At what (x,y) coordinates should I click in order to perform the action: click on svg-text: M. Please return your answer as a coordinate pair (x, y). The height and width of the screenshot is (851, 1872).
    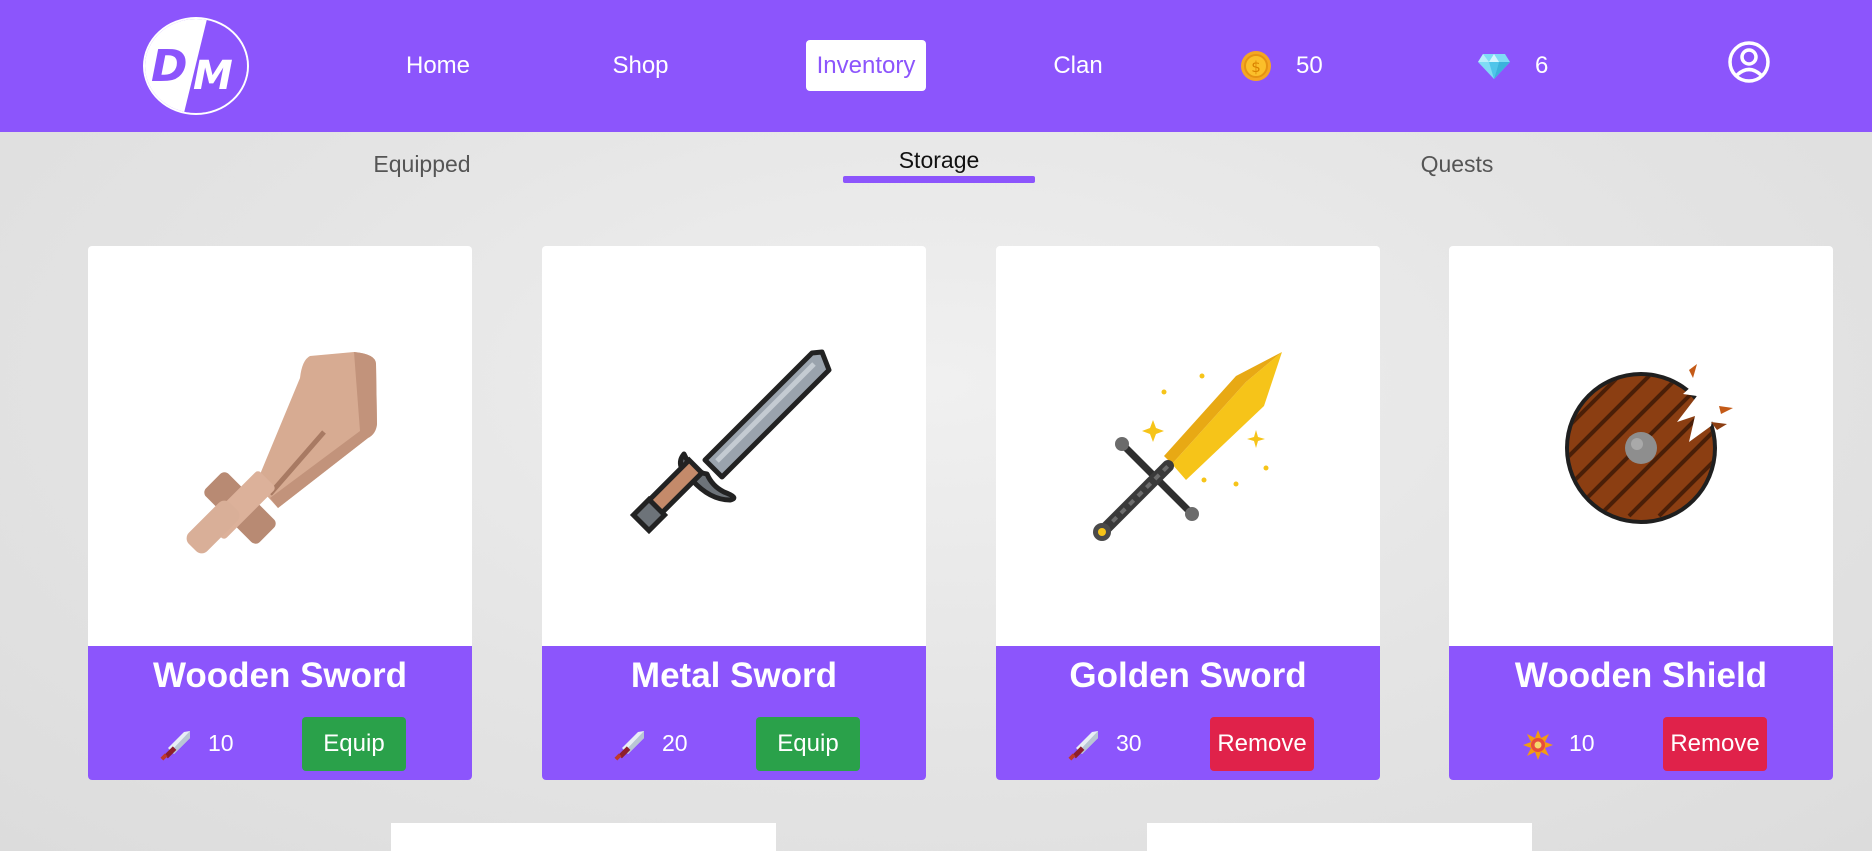
    Looking at the image, I should click on (213, 76).